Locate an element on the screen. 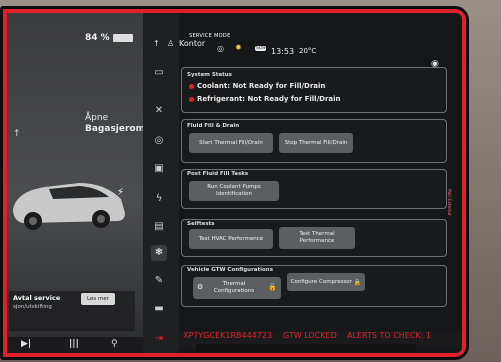 Image resolution: width=501 pixels, height=362 pixels. search-icon: ⚲ is located at coordinates (114, 344).